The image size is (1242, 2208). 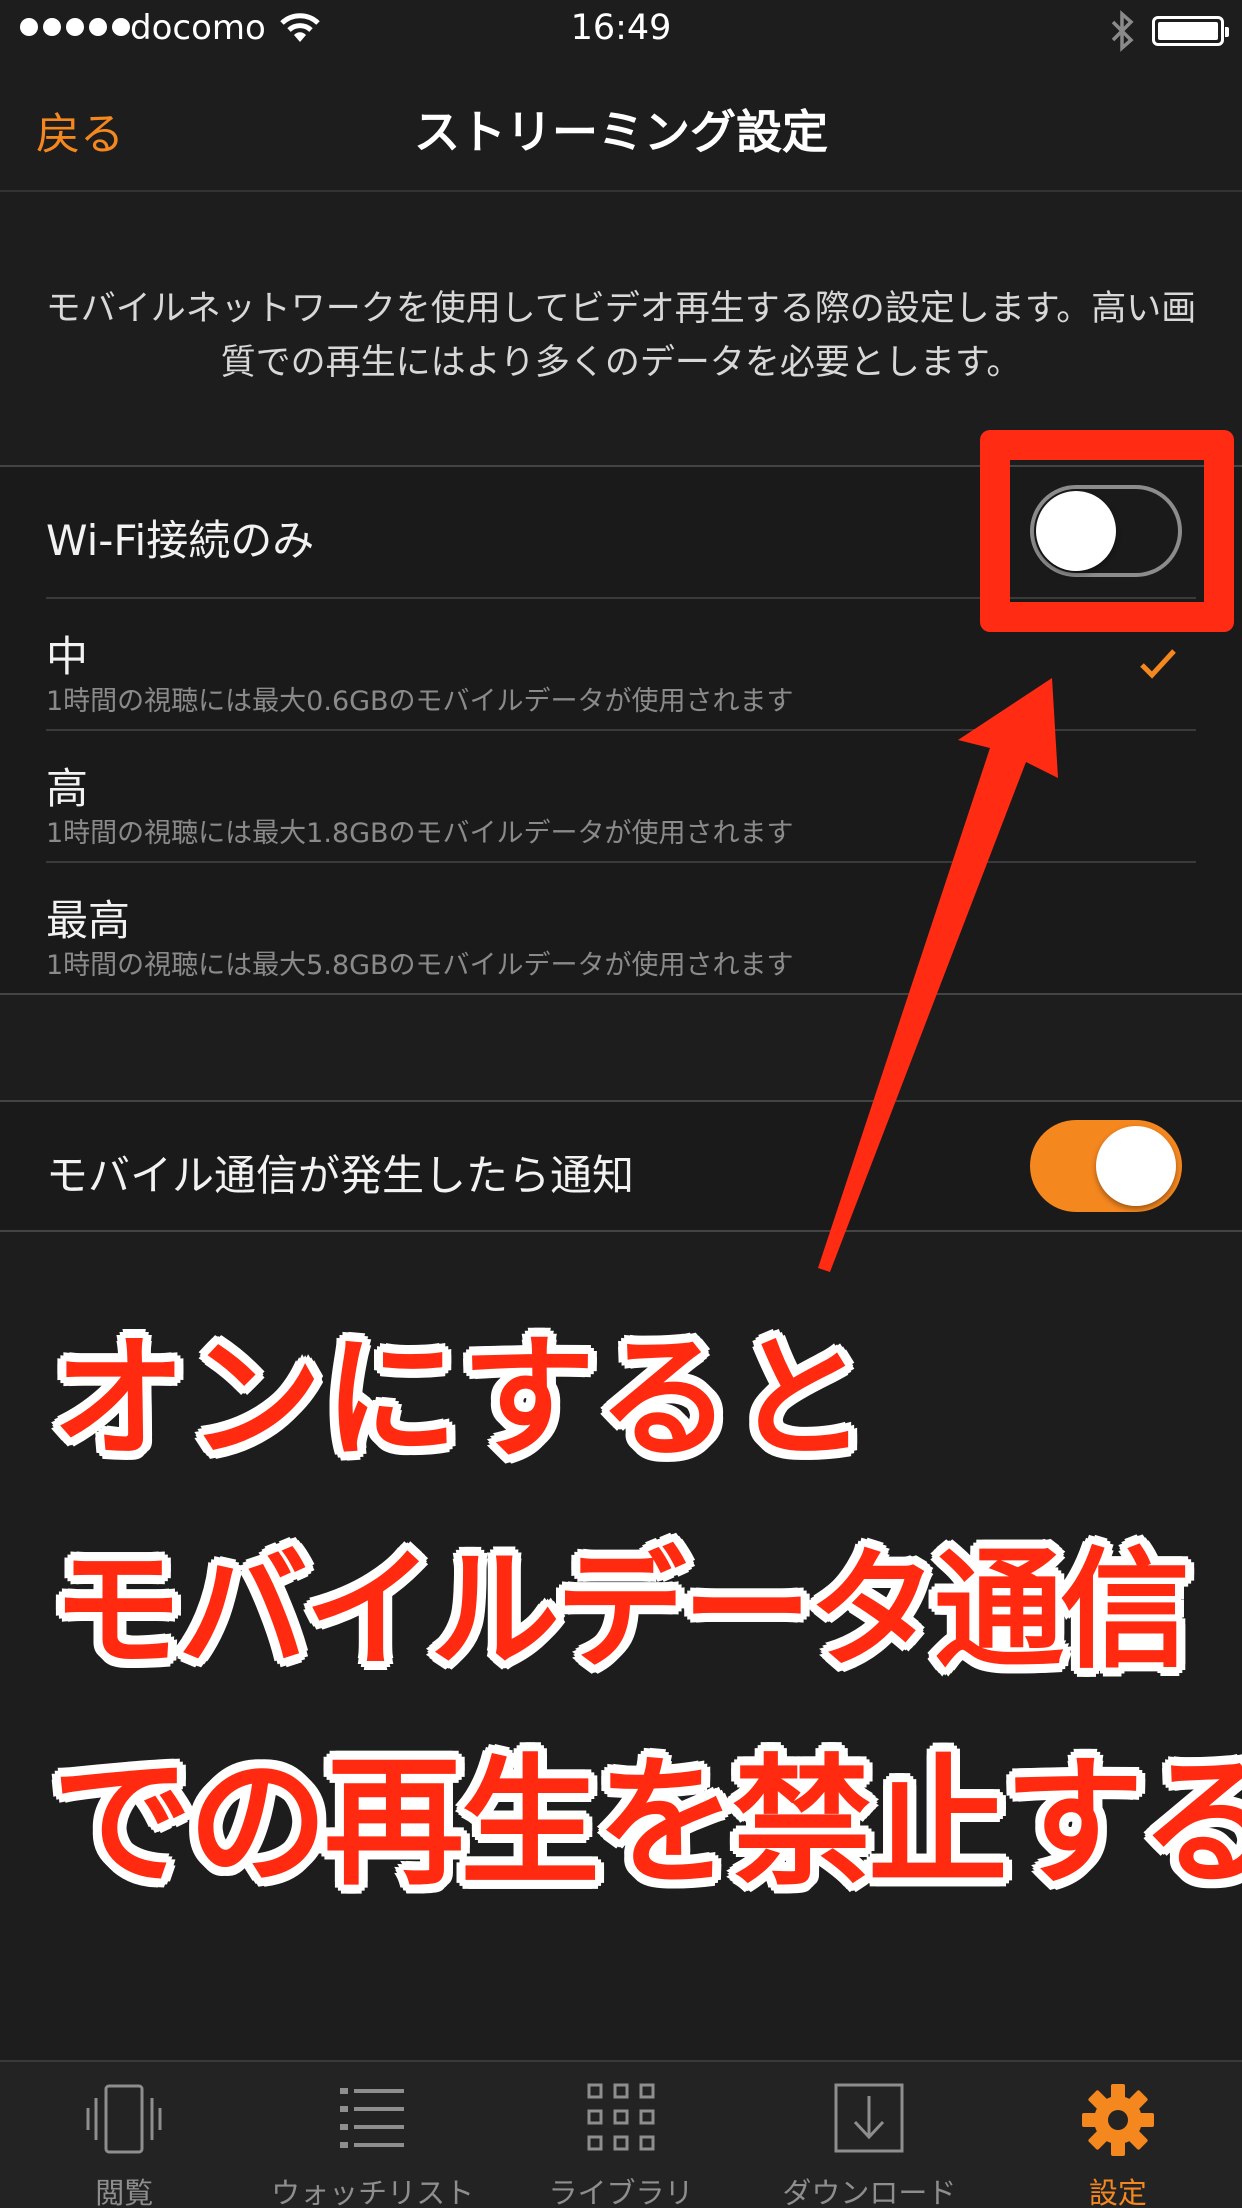 What do you see at coordinates (621, 797) in the screenshot?
I see `quality-option-high: 高 1時間の視聴には最大1.8GBのモバイルデータが使用されます` at bounding box center [621, 797].